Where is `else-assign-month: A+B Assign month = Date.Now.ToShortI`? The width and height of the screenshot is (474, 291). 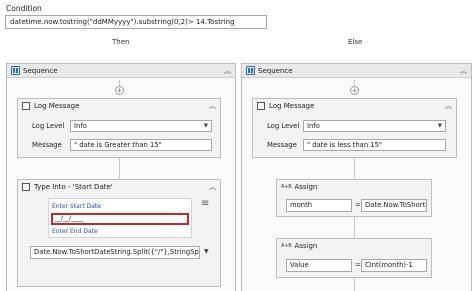 else-assign-month: A+B Assign month = Date.Now.ToShortI is located at coordinates (354, 198).